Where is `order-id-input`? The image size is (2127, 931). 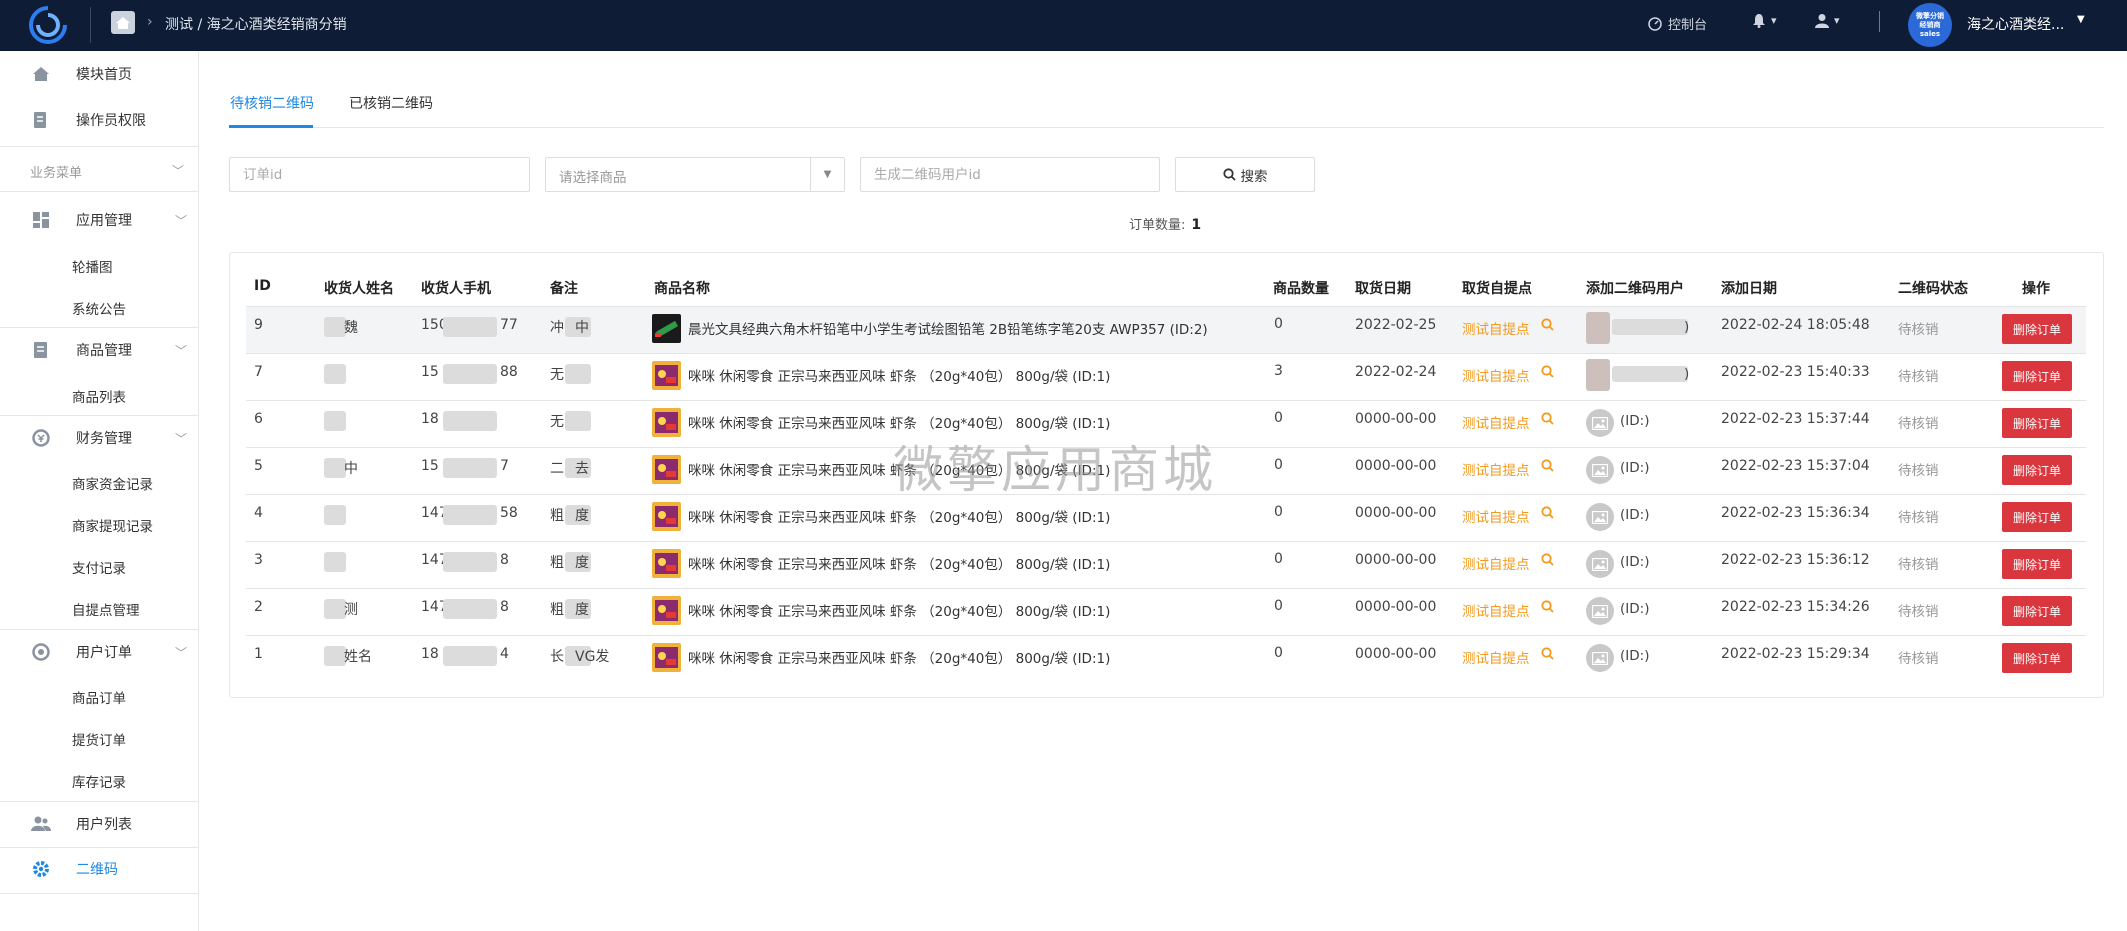 order-id-input is located at coordinates (379, 174).